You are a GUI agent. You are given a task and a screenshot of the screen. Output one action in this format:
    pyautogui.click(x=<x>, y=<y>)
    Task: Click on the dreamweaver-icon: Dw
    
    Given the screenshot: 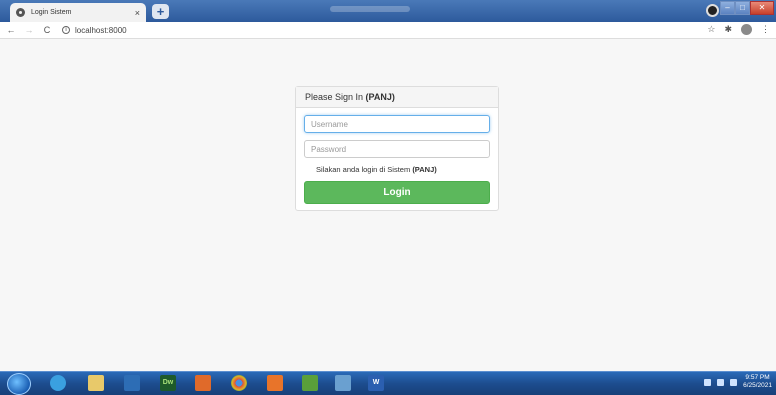 What is the action you would take?
    pyautogui.click(x=168, y=383)
    